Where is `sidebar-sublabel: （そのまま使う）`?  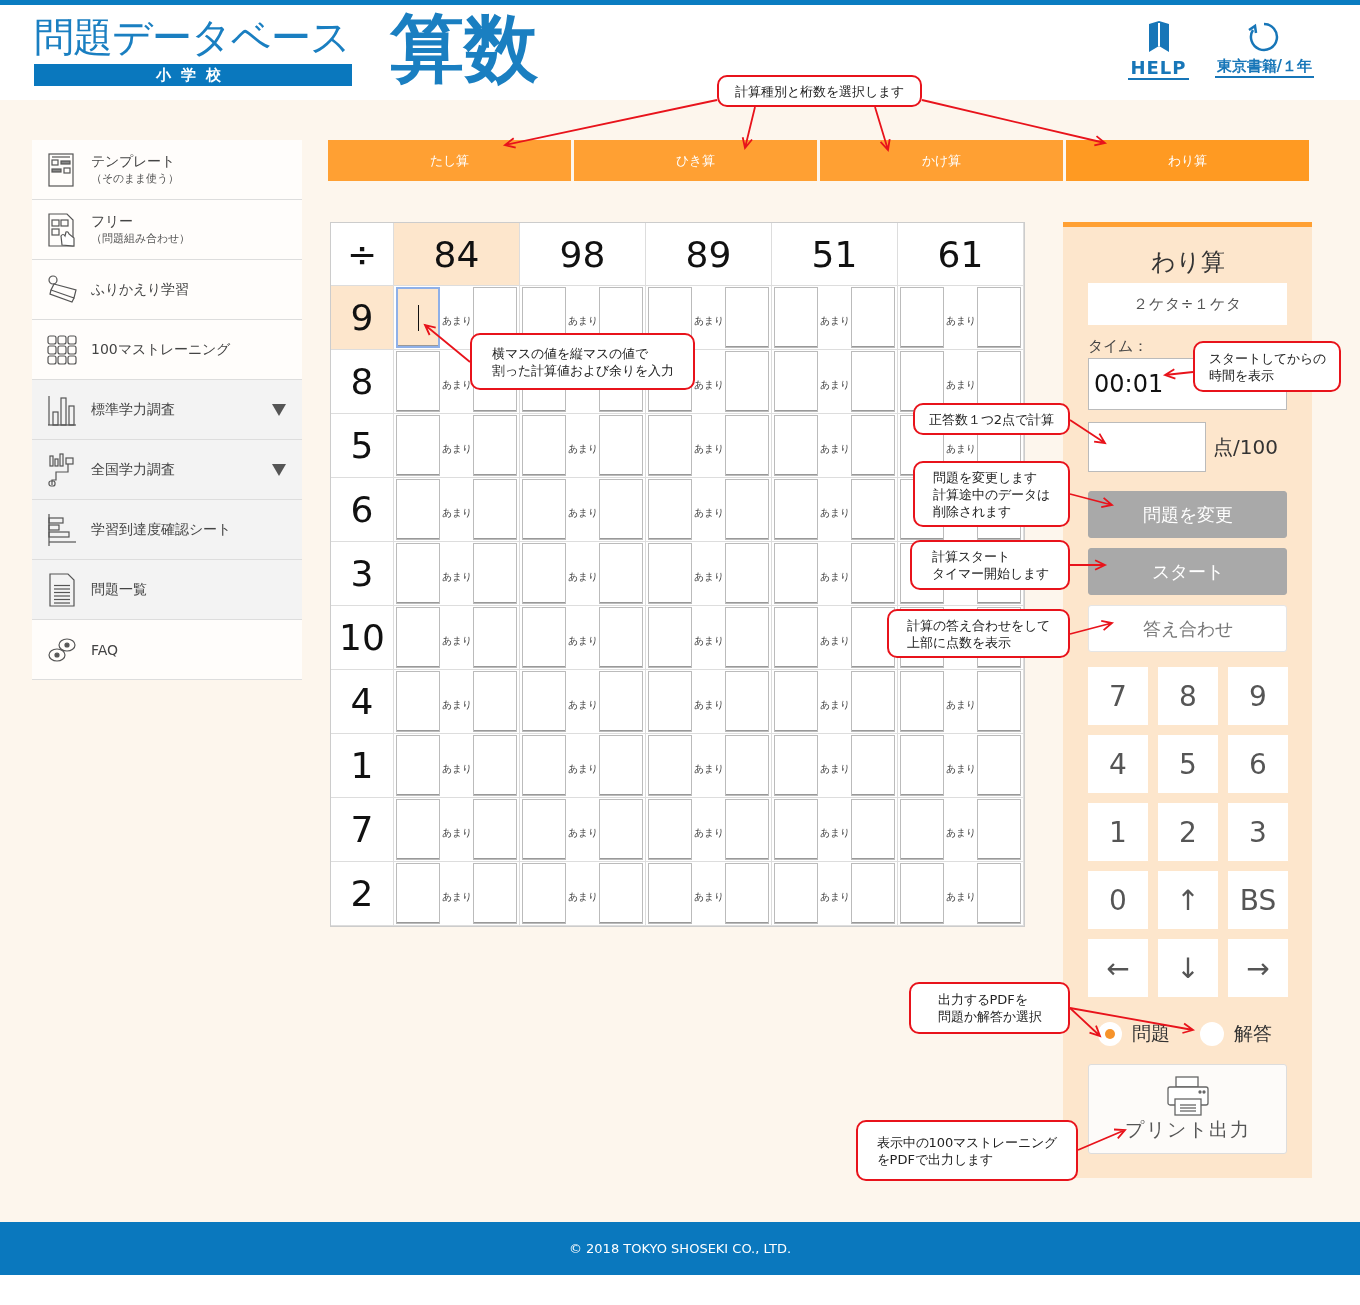 sidebar-sublabel: （そのまま使う） is located at coordinates (135, 178).